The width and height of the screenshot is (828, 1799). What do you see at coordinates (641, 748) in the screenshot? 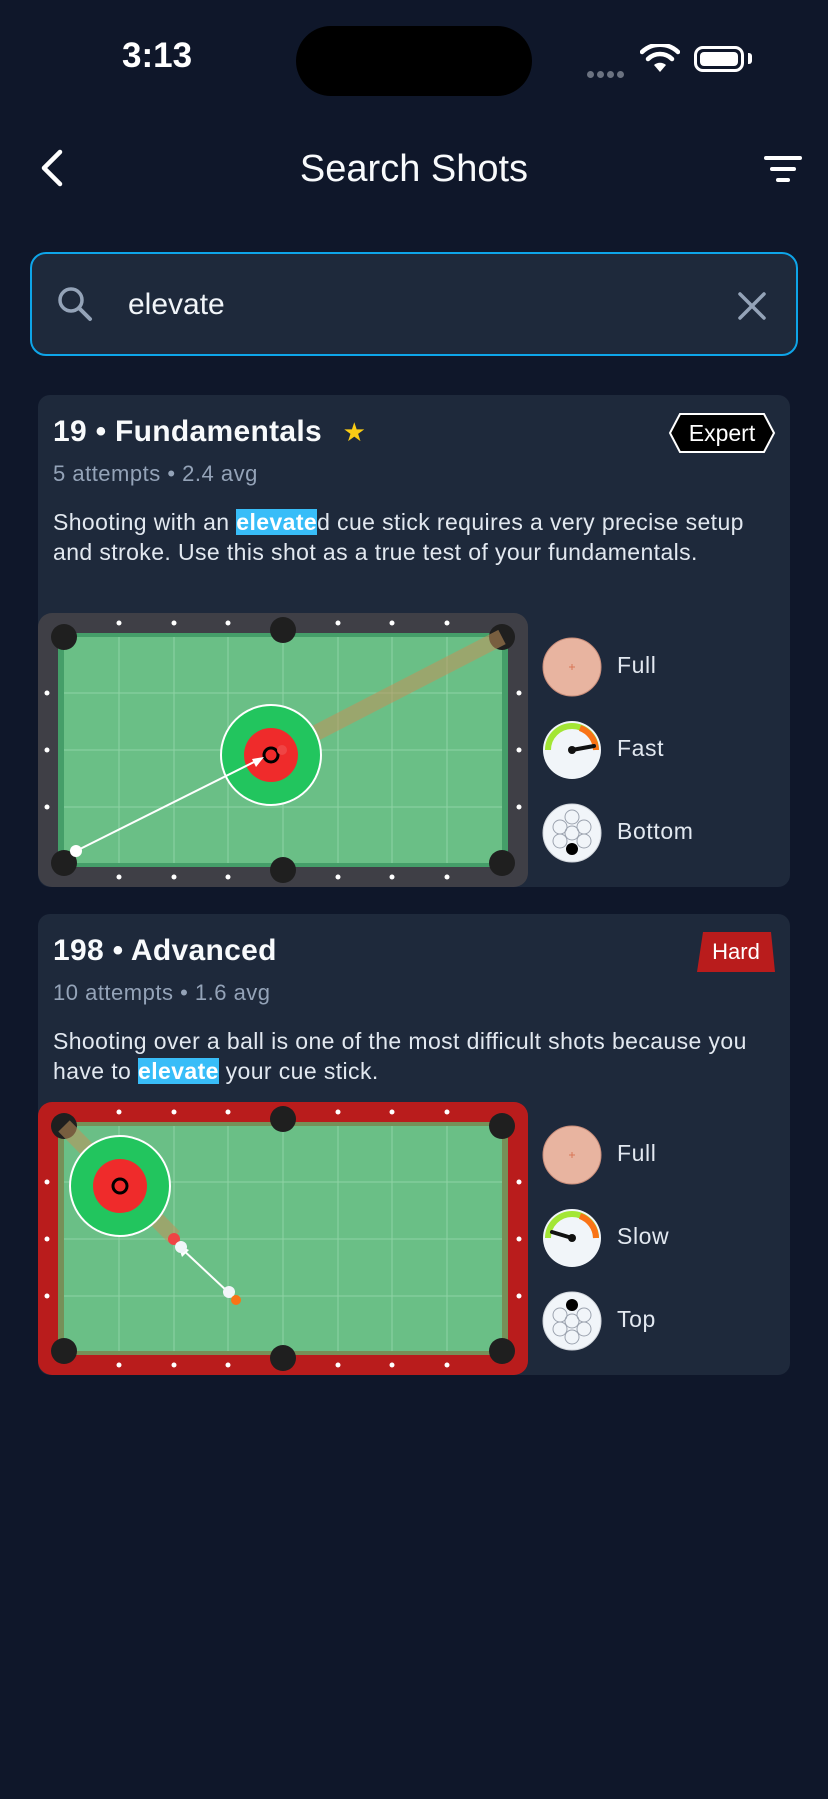
I see `speed-label: Fast` at bounding box center [641, 748].